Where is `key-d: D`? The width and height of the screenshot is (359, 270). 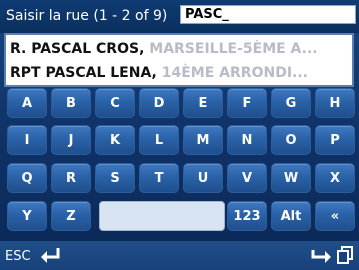
key-d: D is located at coordinates (159, 103).